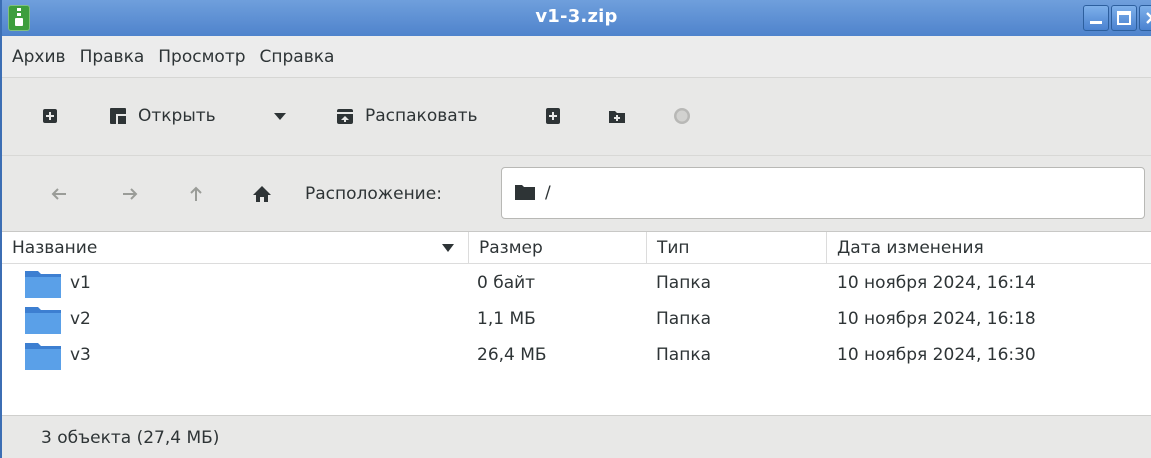  I want to click on location-path: /, so click(548, 193).